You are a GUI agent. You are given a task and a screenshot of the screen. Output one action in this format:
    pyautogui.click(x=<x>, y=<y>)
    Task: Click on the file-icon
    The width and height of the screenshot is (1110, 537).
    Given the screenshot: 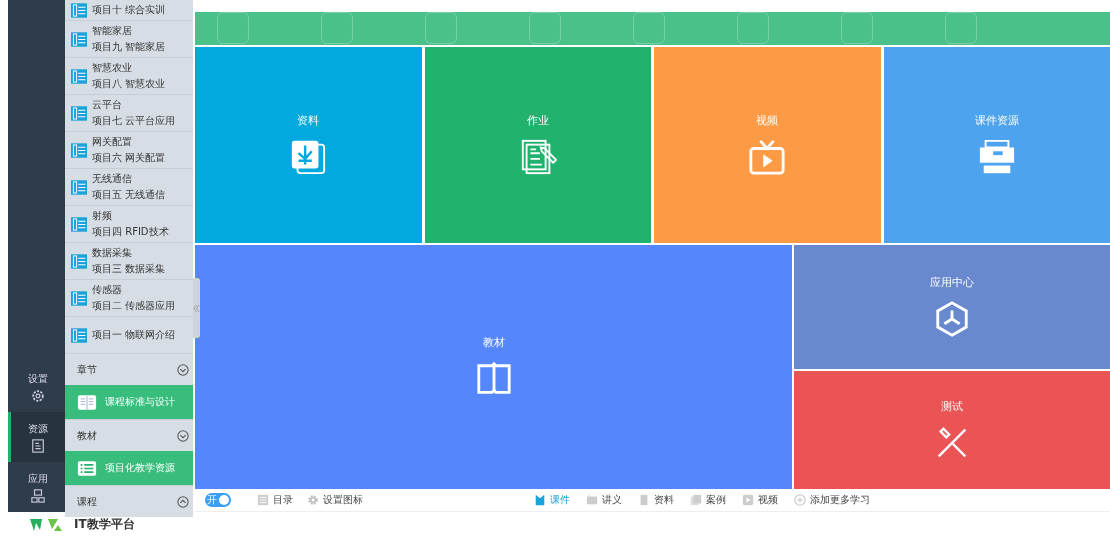 What is the action you would take?
    pyautogui.click(x=644, y=500)
    